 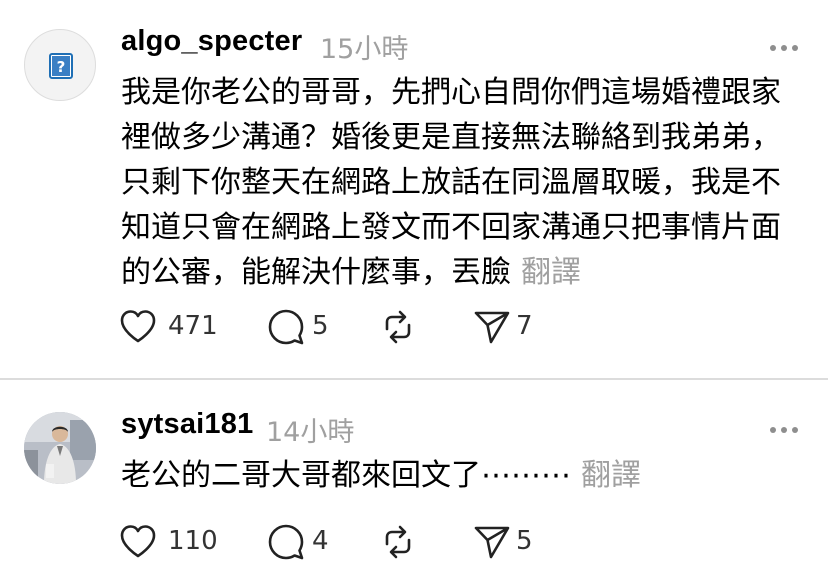 I want to click on reply-count: 5, so click(x=320, y=326).